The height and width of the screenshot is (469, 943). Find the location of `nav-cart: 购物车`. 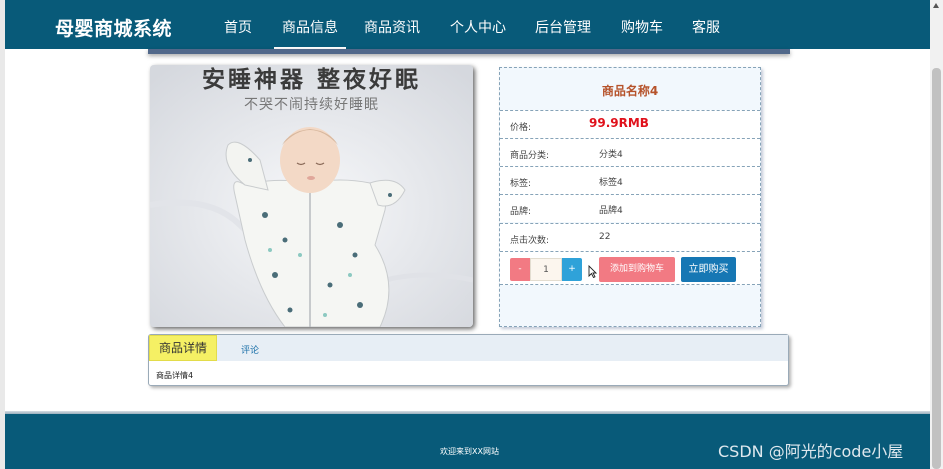

nav-cart: 购物车 is located at coordinates (642, 27).